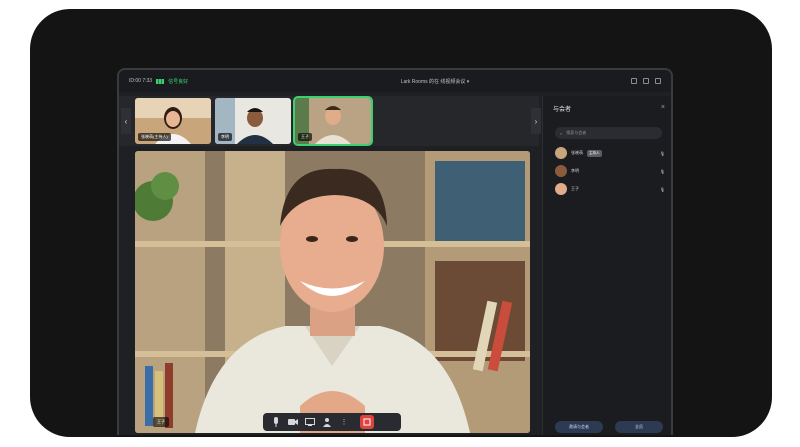 This screenshot has width=800, height=447. I want to click on invite-button: 邀请与会者, so click(579, 427).